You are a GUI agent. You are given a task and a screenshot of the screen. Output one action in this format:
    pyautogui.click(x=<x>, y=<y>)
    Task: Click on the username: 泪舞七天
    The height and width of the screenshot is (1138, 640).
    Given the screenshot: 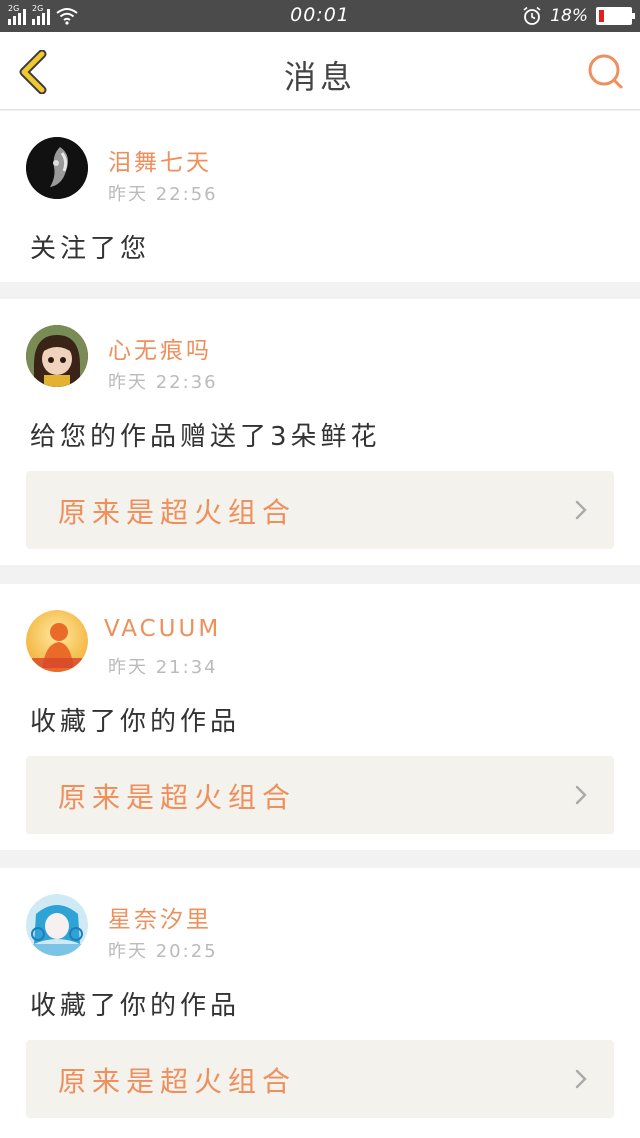 What is the action you would take?
    pyautogui.click(x=160, y=160)
    